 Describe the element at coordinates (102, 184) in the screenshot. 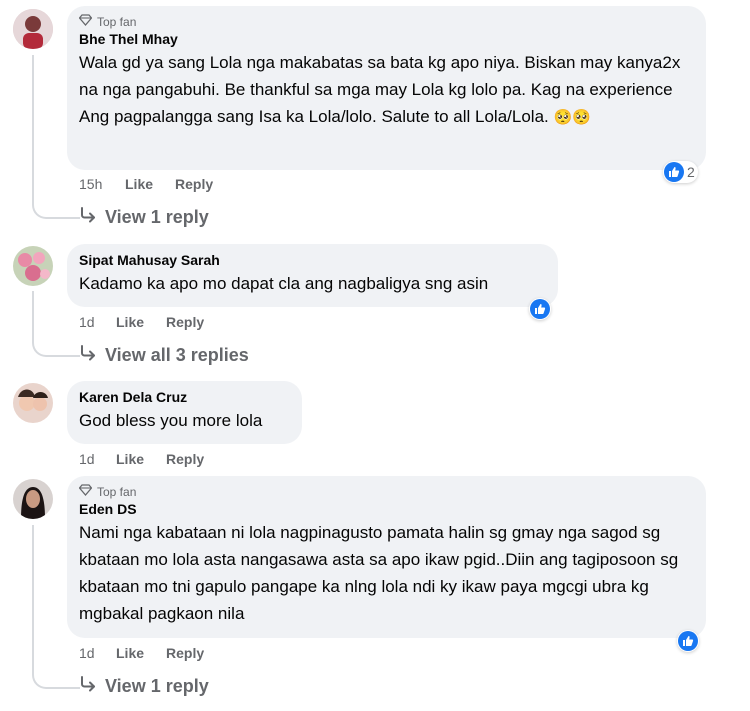

I see `timestamp: 15h` at that location.